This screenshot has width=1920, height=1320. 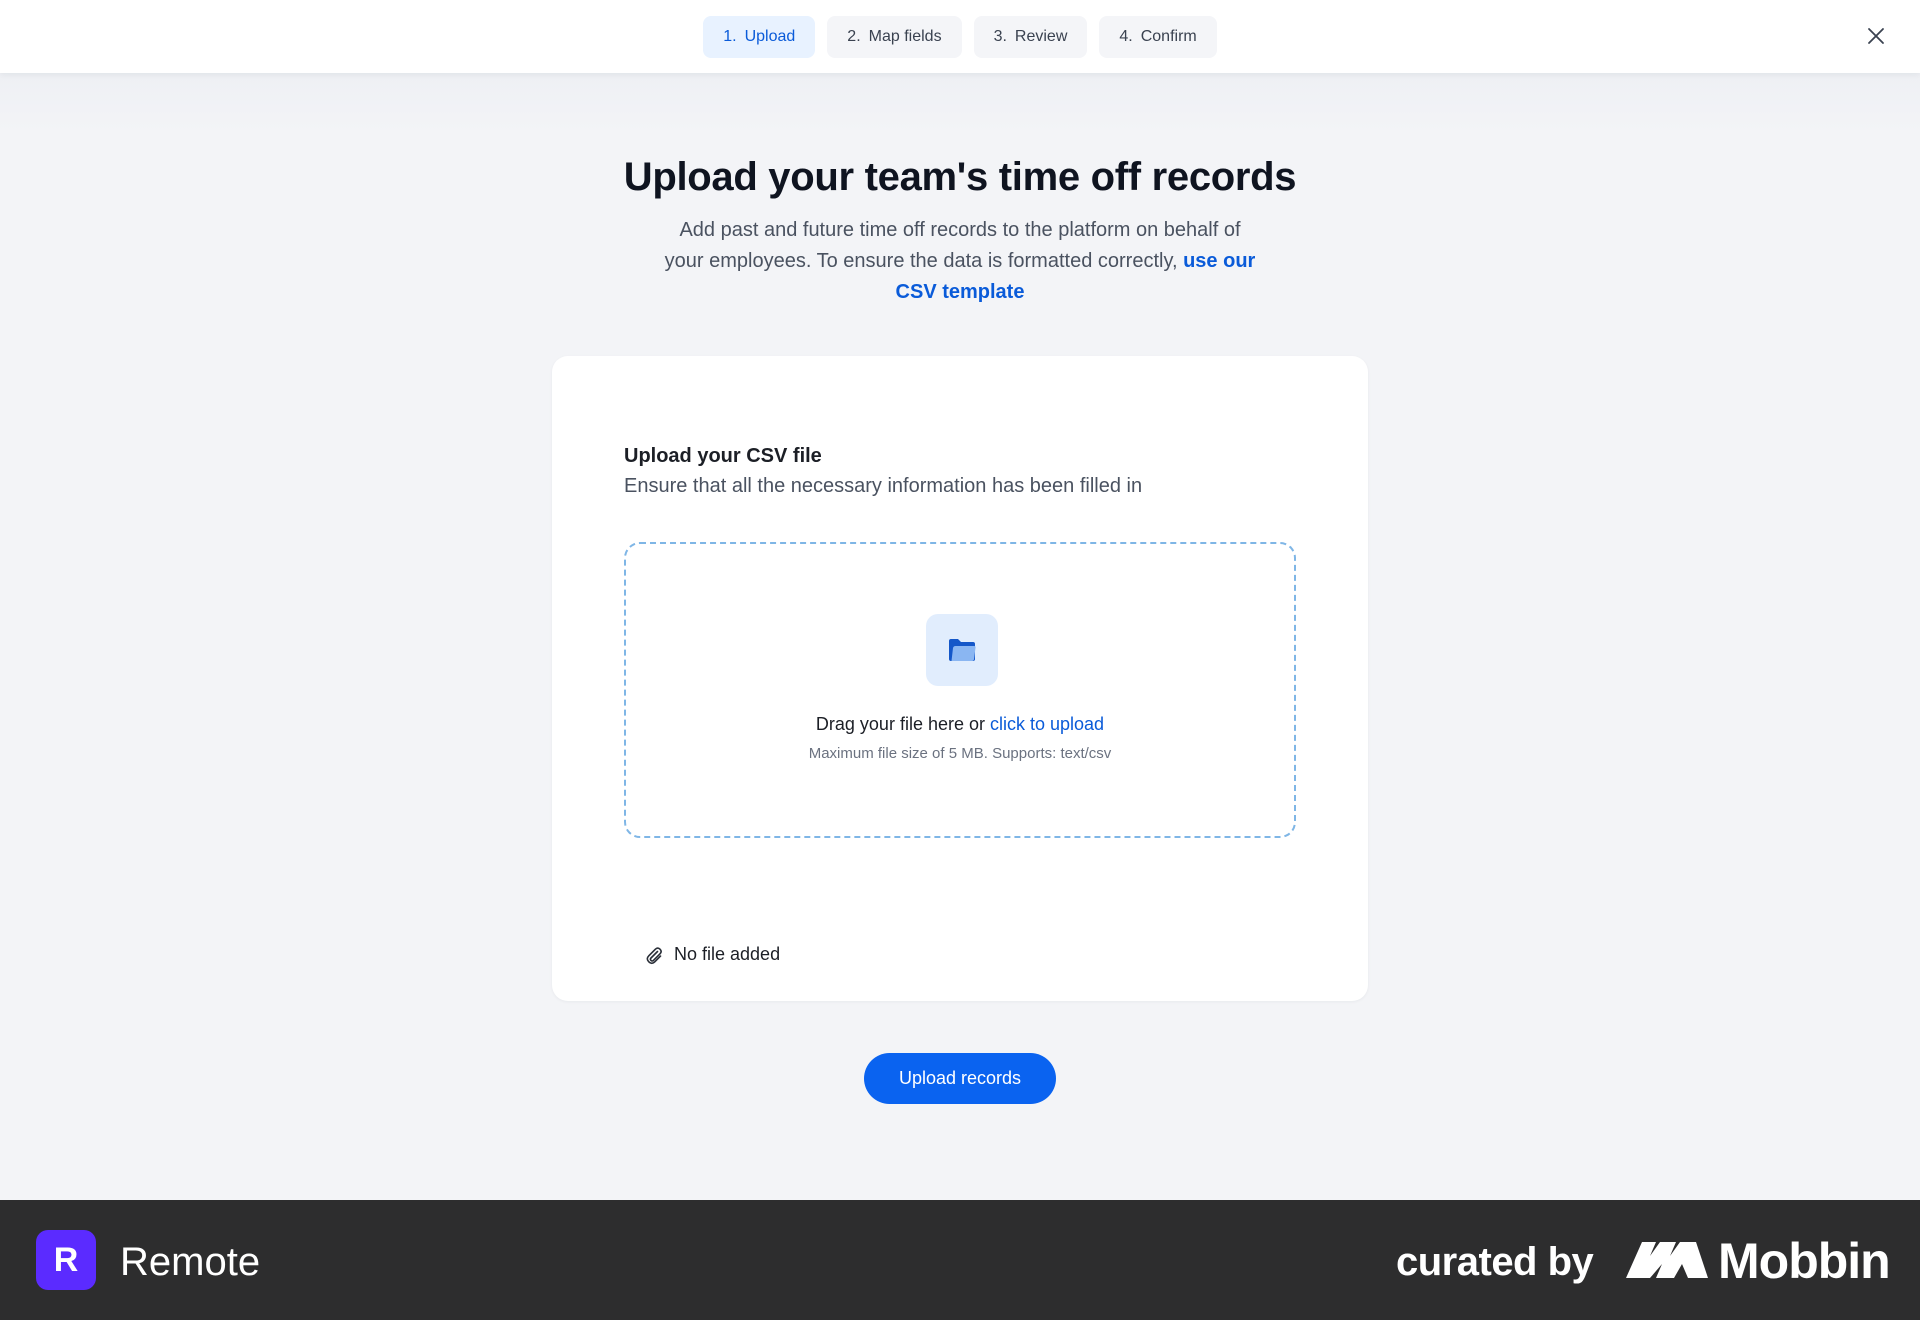 What do you see at coordinates (1000, 36) in the screenshot?
I see `step-number: 3.` at bounding box center [1000, 36].